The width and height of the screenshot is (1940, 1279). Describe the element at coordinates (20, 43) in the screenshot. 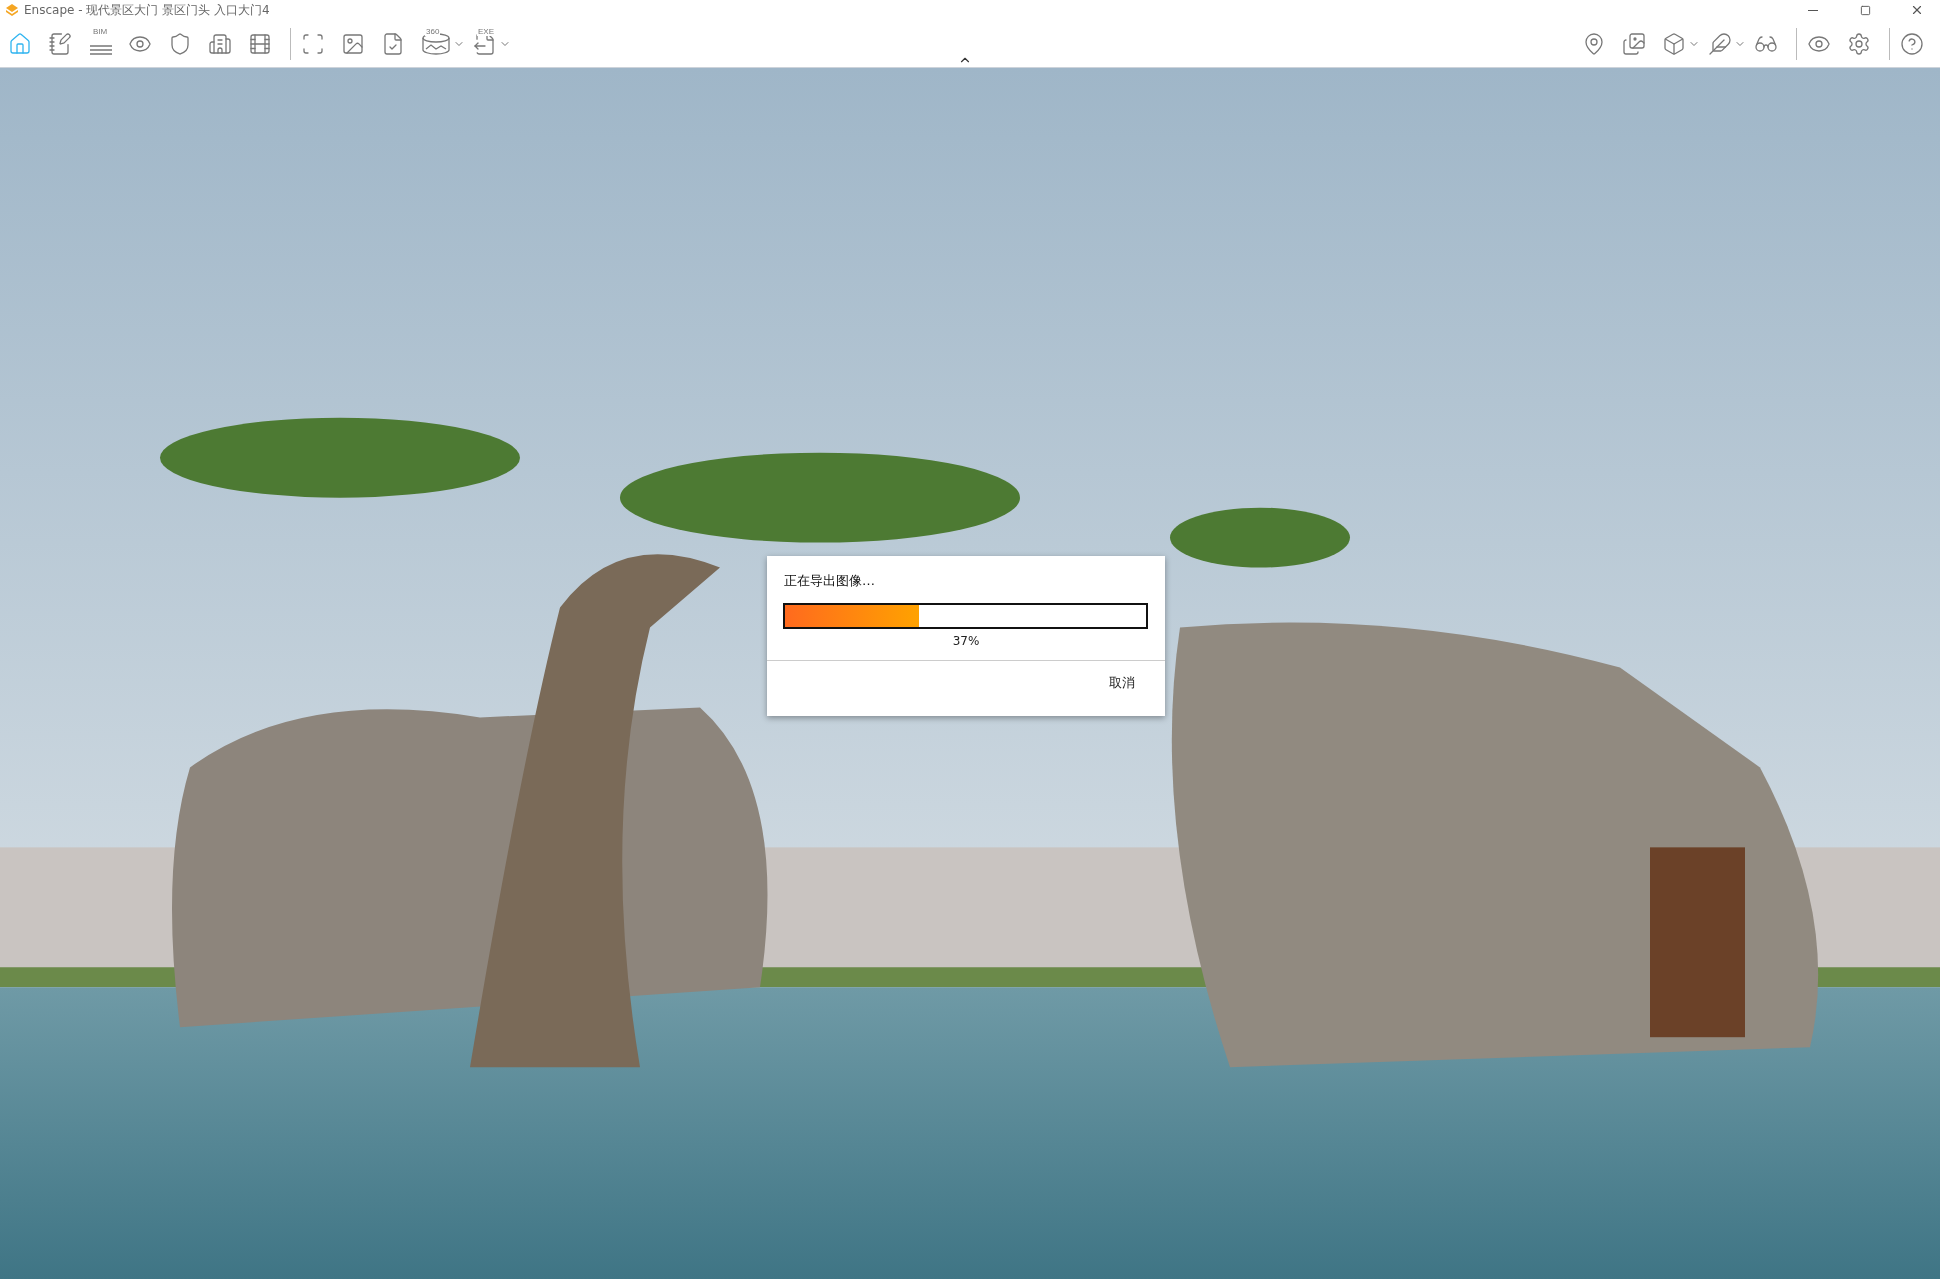

I see `home-icon` at that location.